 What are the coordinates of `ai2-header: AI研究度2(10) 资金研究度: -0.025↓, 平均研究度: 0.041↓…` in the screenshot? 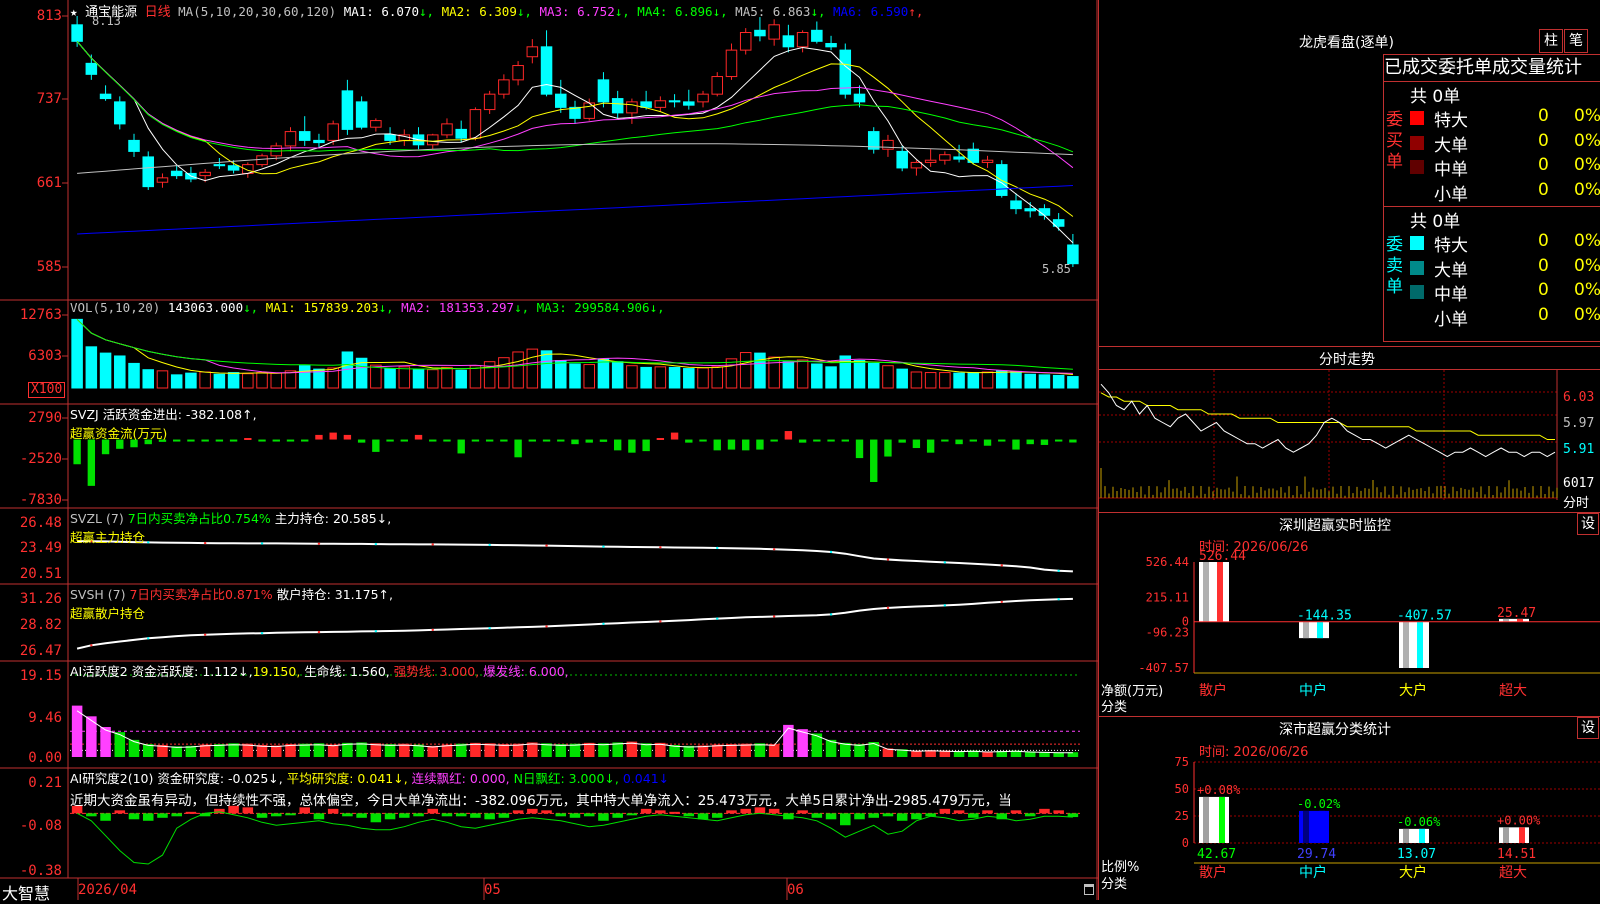 It's located at (584, 788).